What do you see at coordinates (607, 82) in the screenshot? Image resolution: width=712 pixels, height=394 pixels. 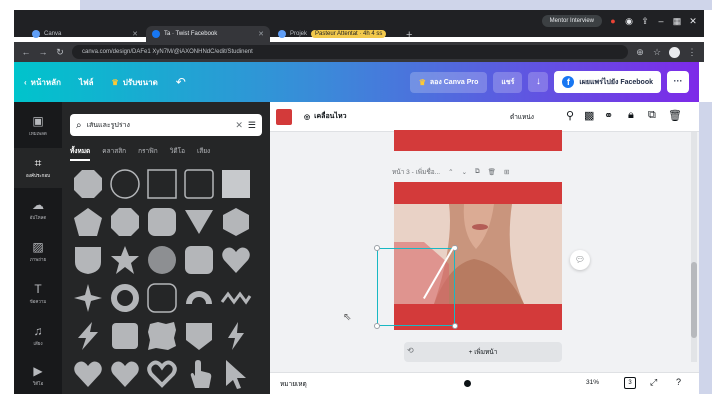 I see `publish-facebook-button: f เผยแพร่ไปยัง Facebook` at bounding box center [607, 82].